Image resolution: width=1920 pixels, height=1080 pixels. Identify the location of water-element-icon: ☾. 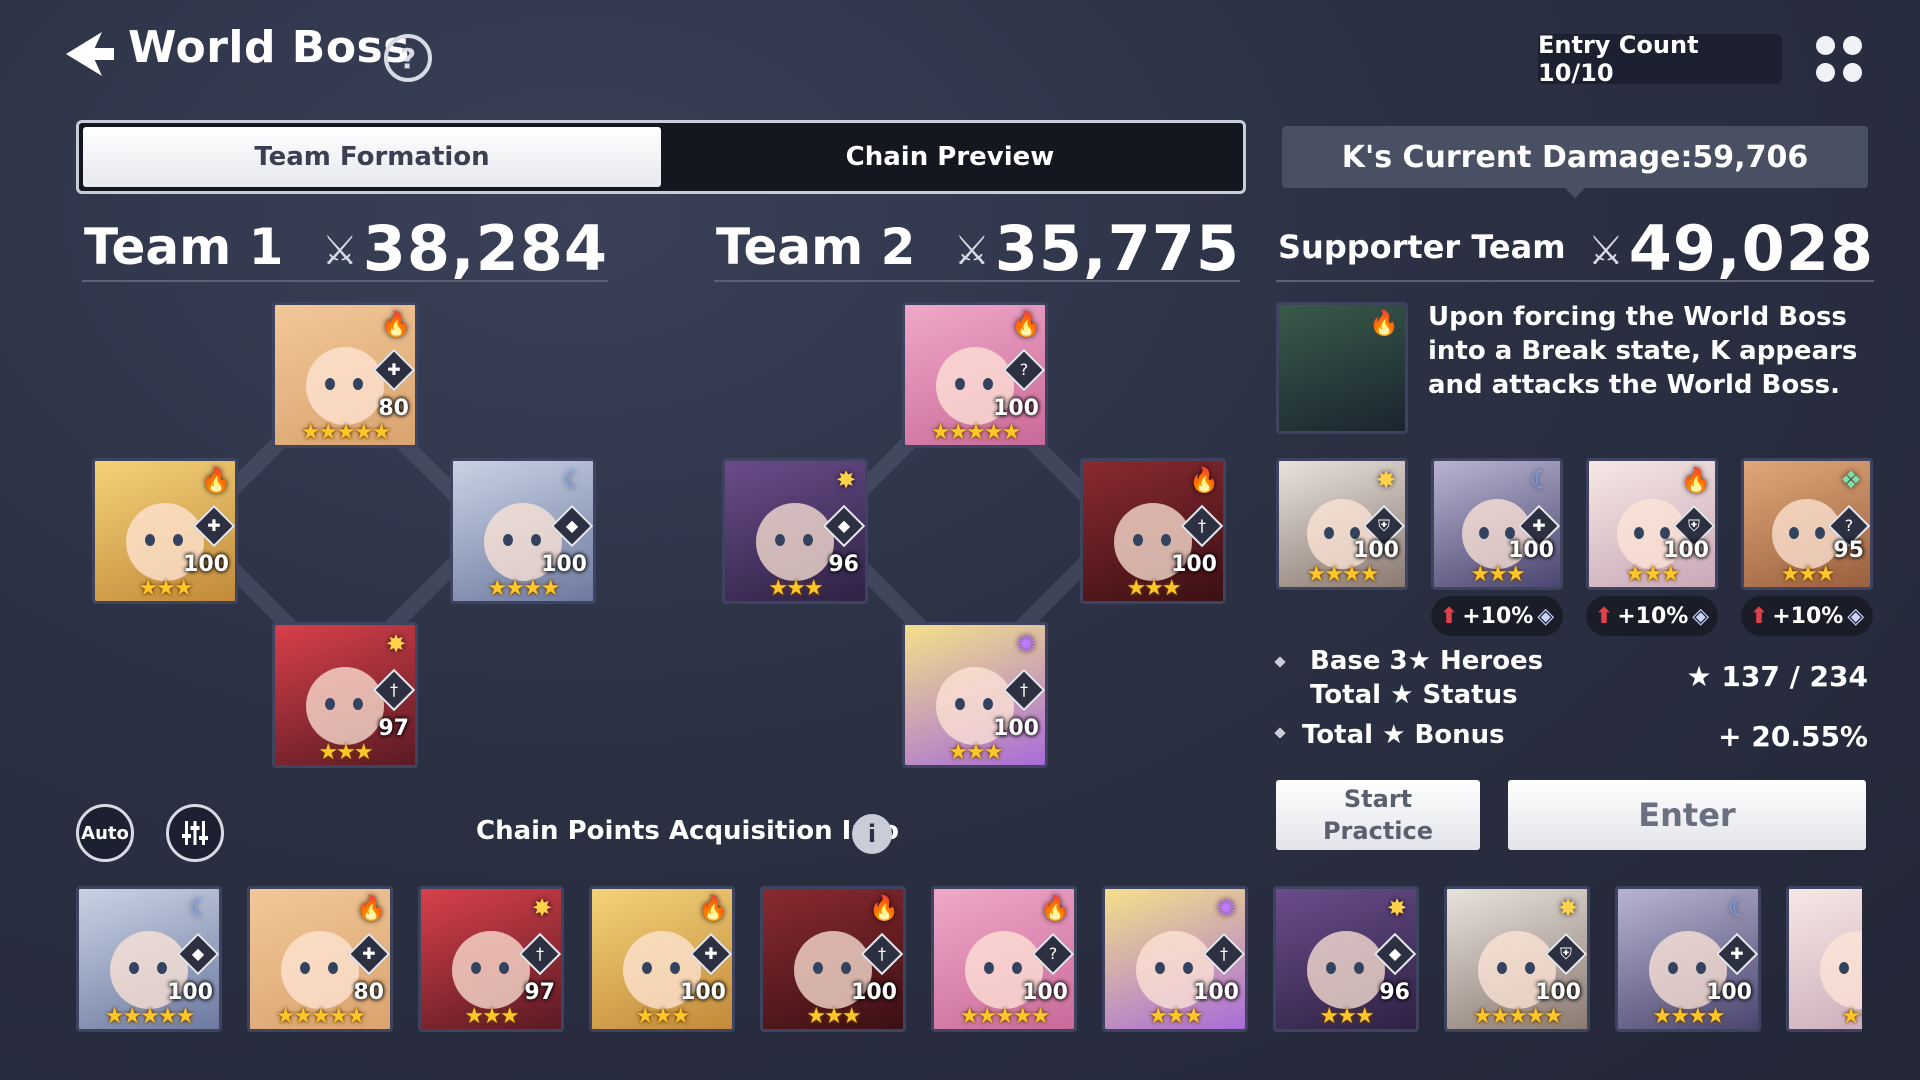
(1541, 480).